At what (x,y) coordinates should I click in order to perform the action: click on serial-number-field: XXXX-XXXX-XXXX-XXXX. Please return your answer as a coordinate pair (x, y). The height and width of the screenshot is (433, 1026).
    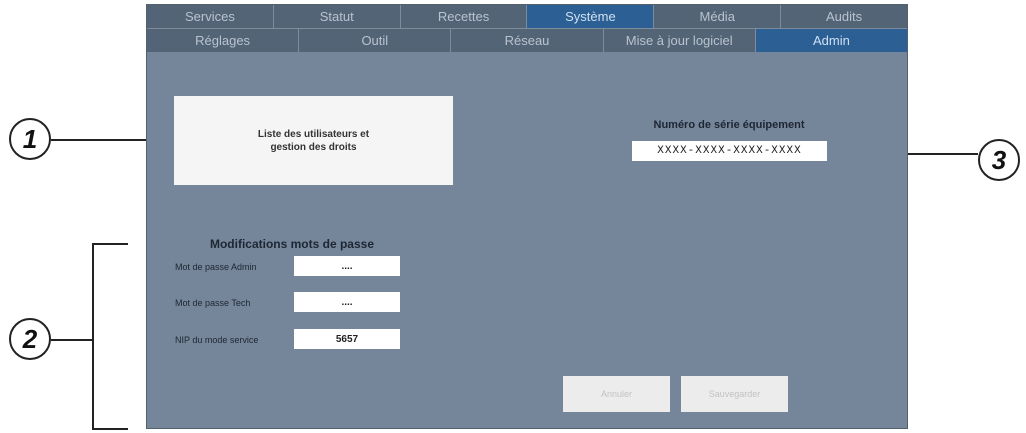
    Looking at the image, I should click on (729, 151).